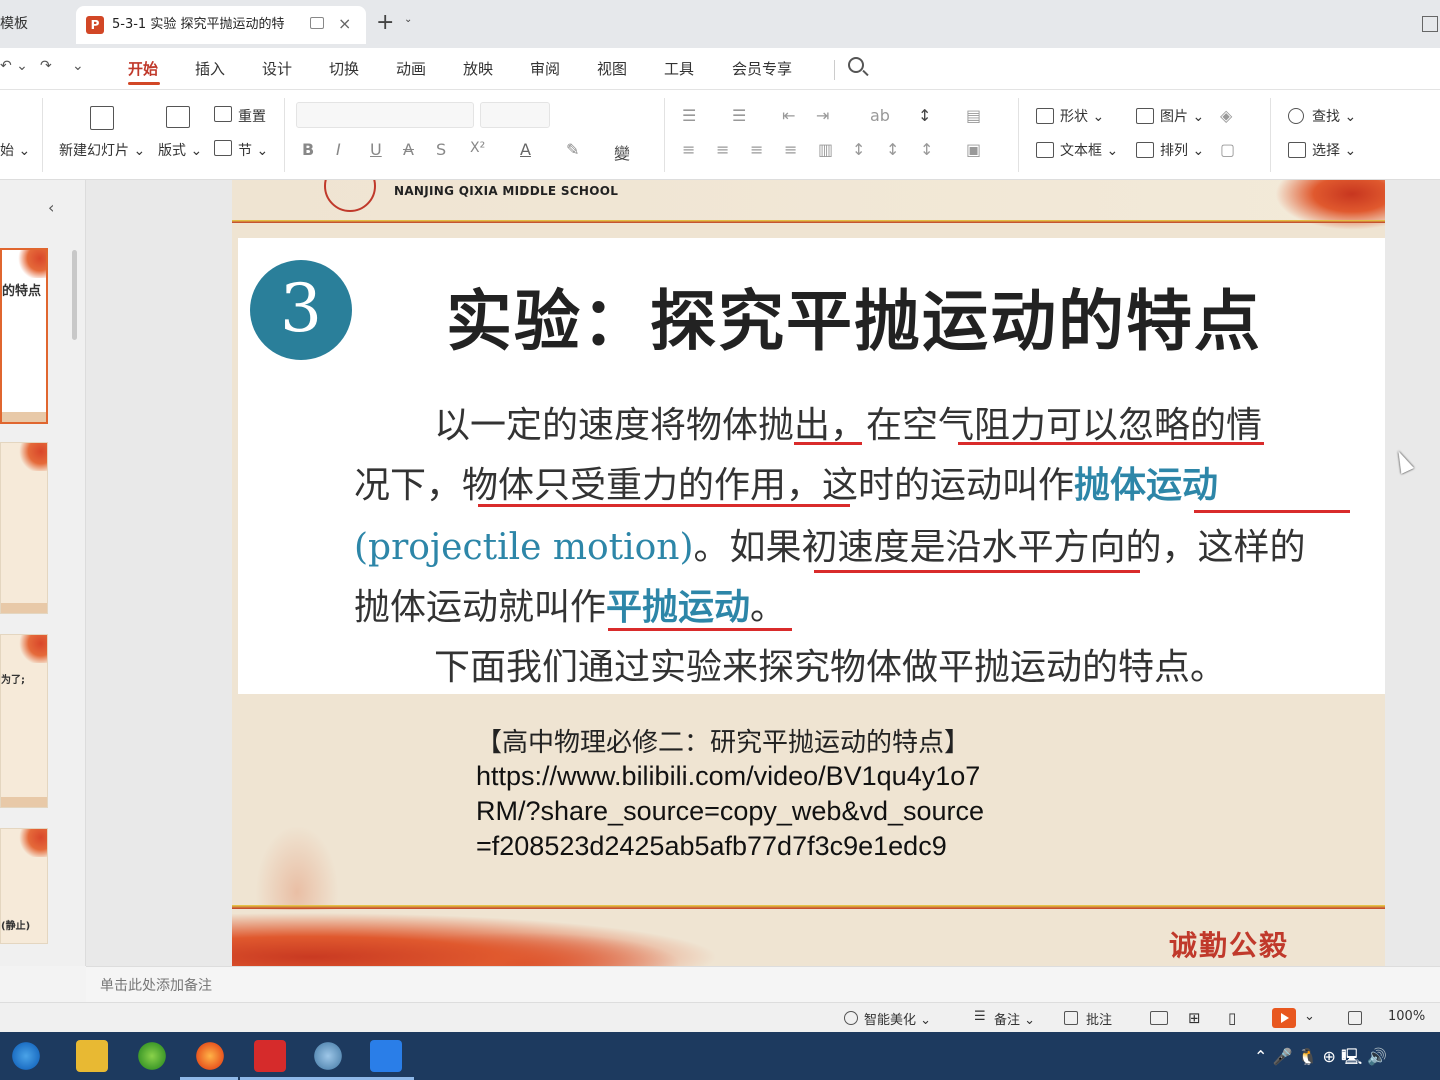 The height and width of the screenshot is (1080, 1440). What do you see at coordinates (1045, 116) in the screenshot?
I see `shape-icon` at bounding box center [1045, 116].